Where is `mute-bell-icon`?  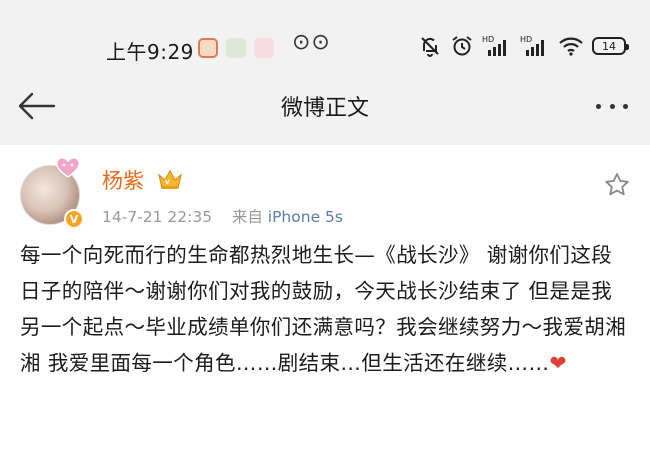
mute-bell-icon is located at coordinates (430, 47).